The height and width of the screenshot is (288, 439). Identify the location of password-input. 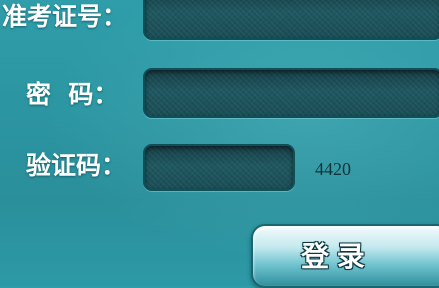
(291, 93).